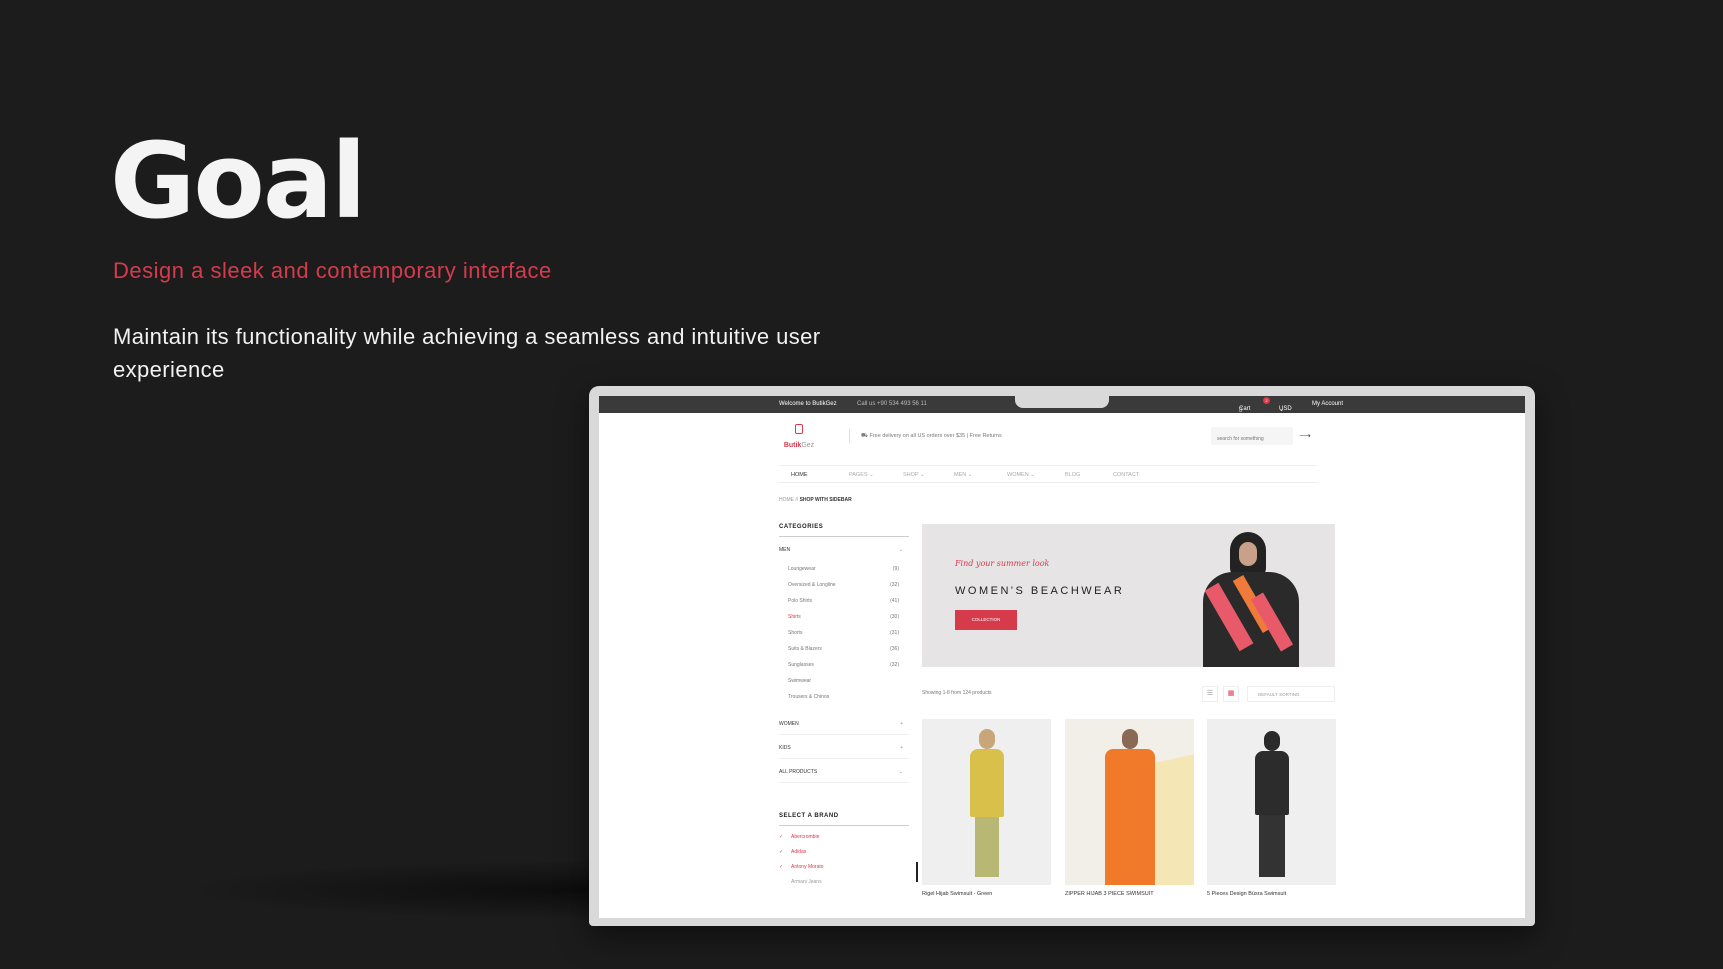  What do you see at coordinates (812, 585) in the screenshot?
I see `subcategory-label: Oversized & Longline` at bounding box center [812, 585].